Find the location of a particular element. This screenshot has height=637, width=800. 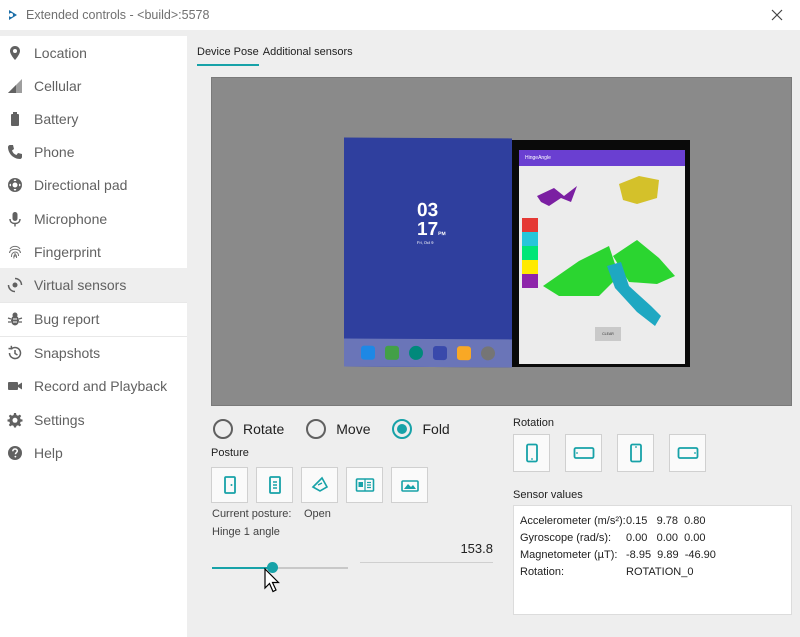

tab-device-pose: Device Pose is located at coordinates (228, 56).